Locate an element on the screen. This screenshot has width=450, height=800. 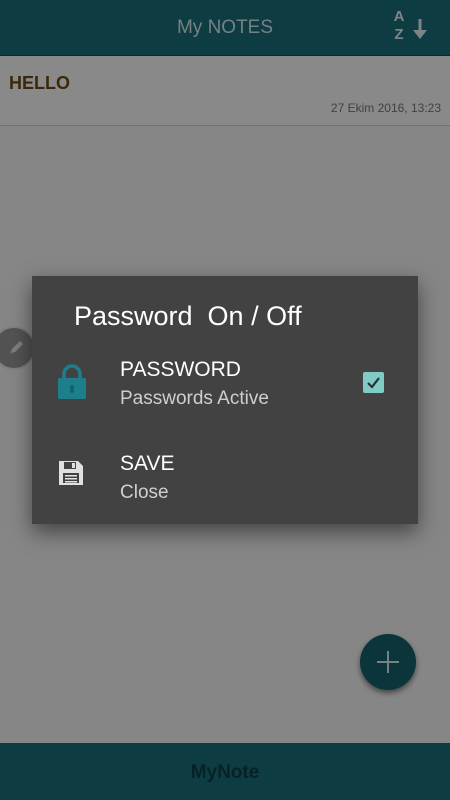
lock-icon is located at coordinates (72, 381).